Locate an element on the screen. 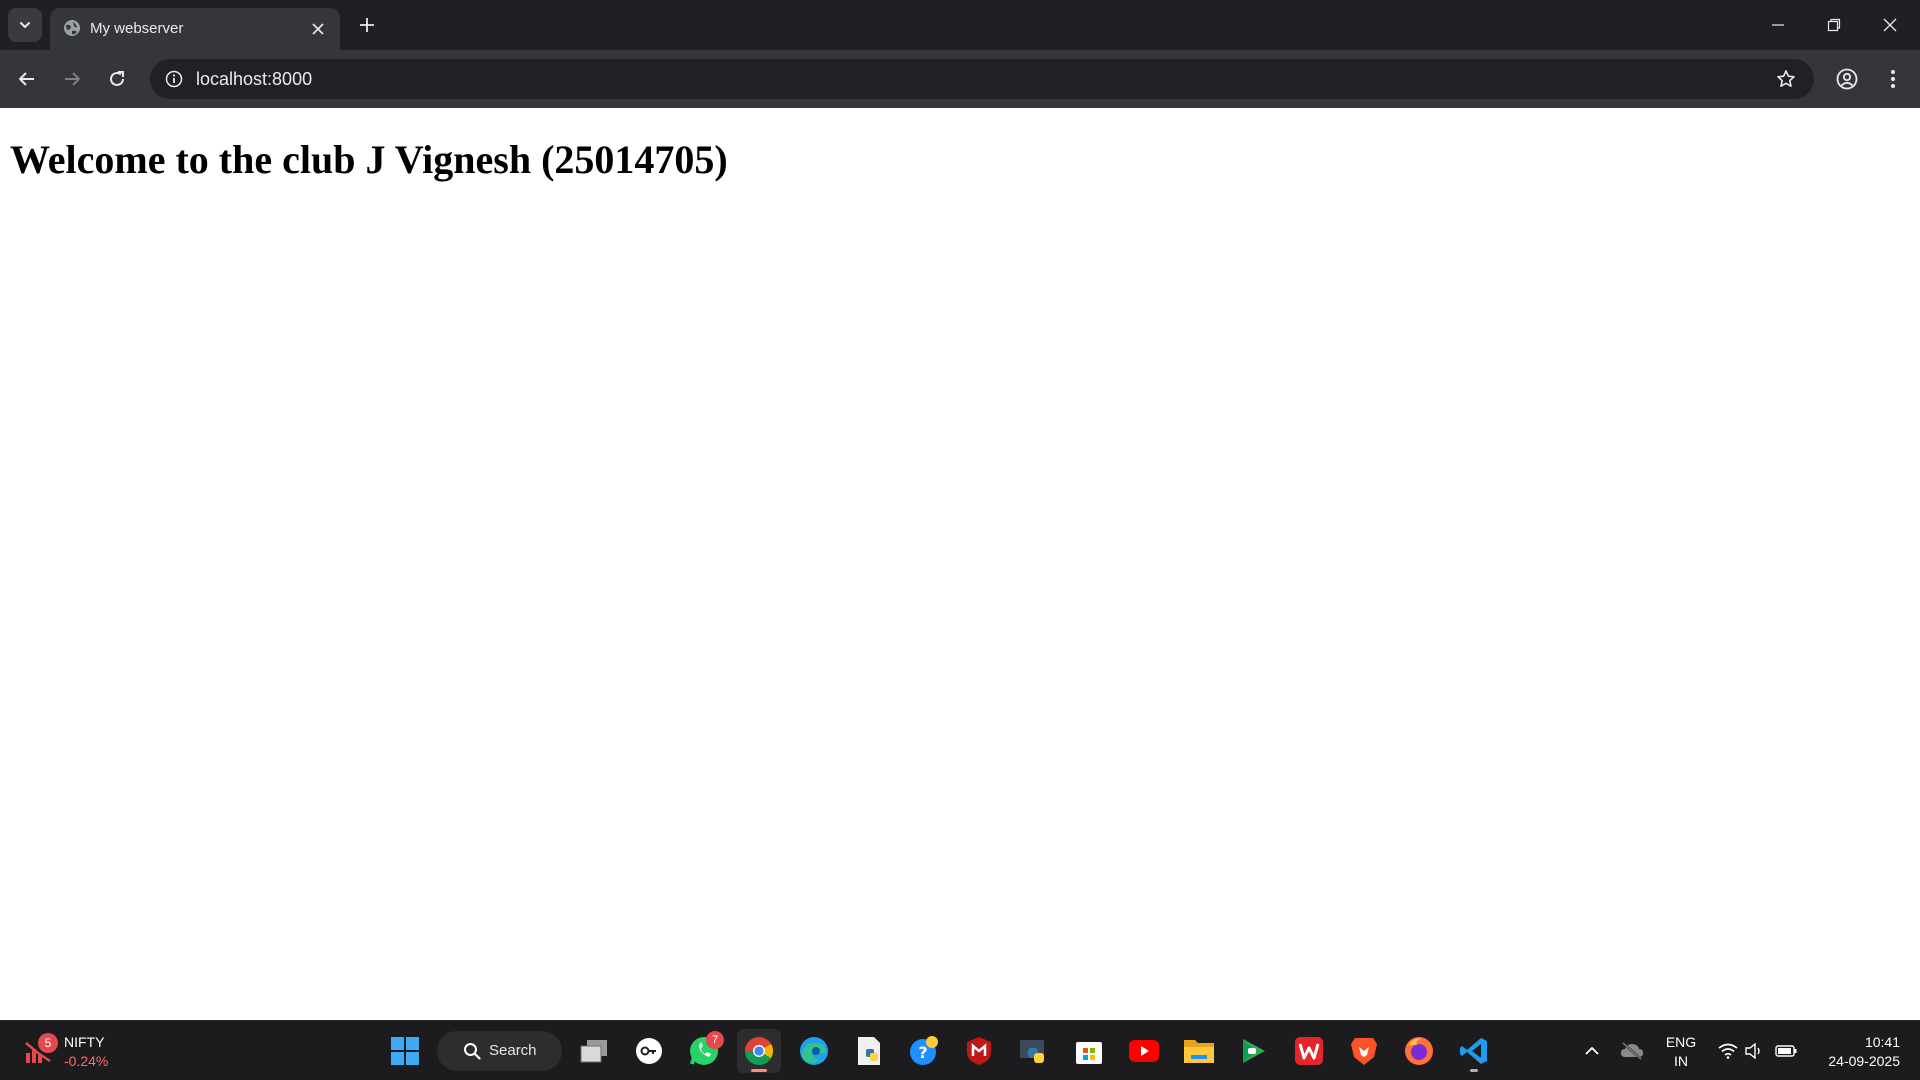 Image resolution: width=1920 pixels, height=1080 pixels. brave-icon is located at coordinates (1364, 1051).